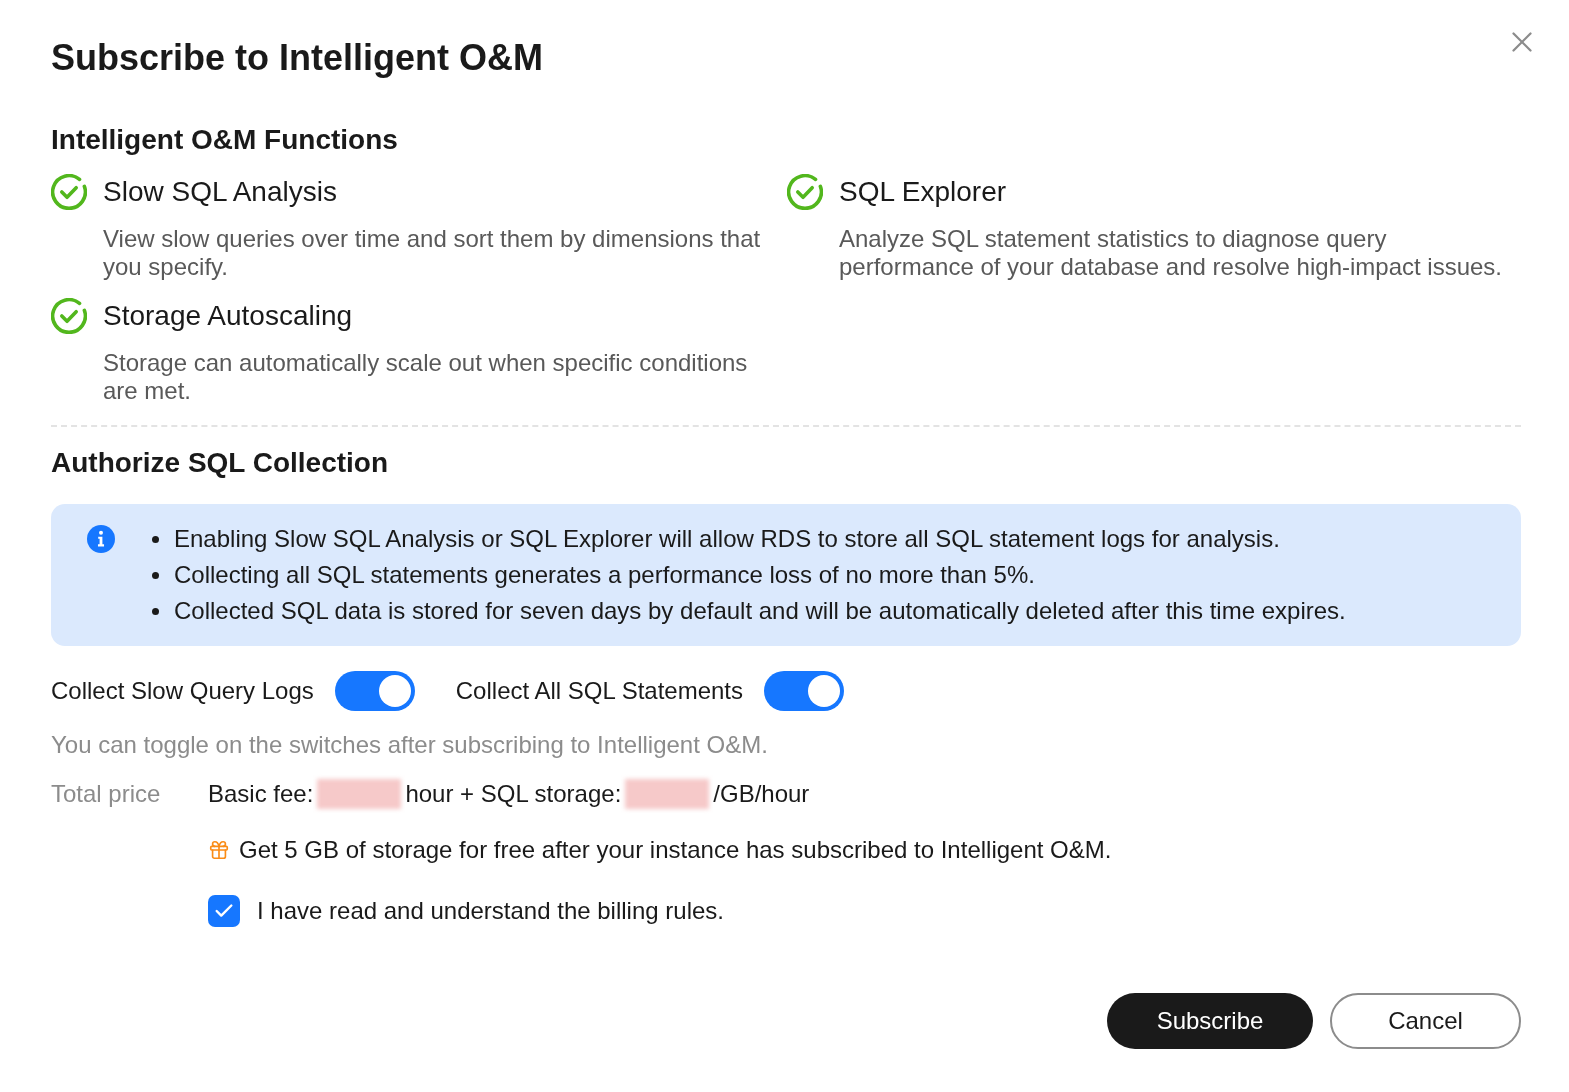  I want to click on price-text: /GB/hour, so click(761, 794).